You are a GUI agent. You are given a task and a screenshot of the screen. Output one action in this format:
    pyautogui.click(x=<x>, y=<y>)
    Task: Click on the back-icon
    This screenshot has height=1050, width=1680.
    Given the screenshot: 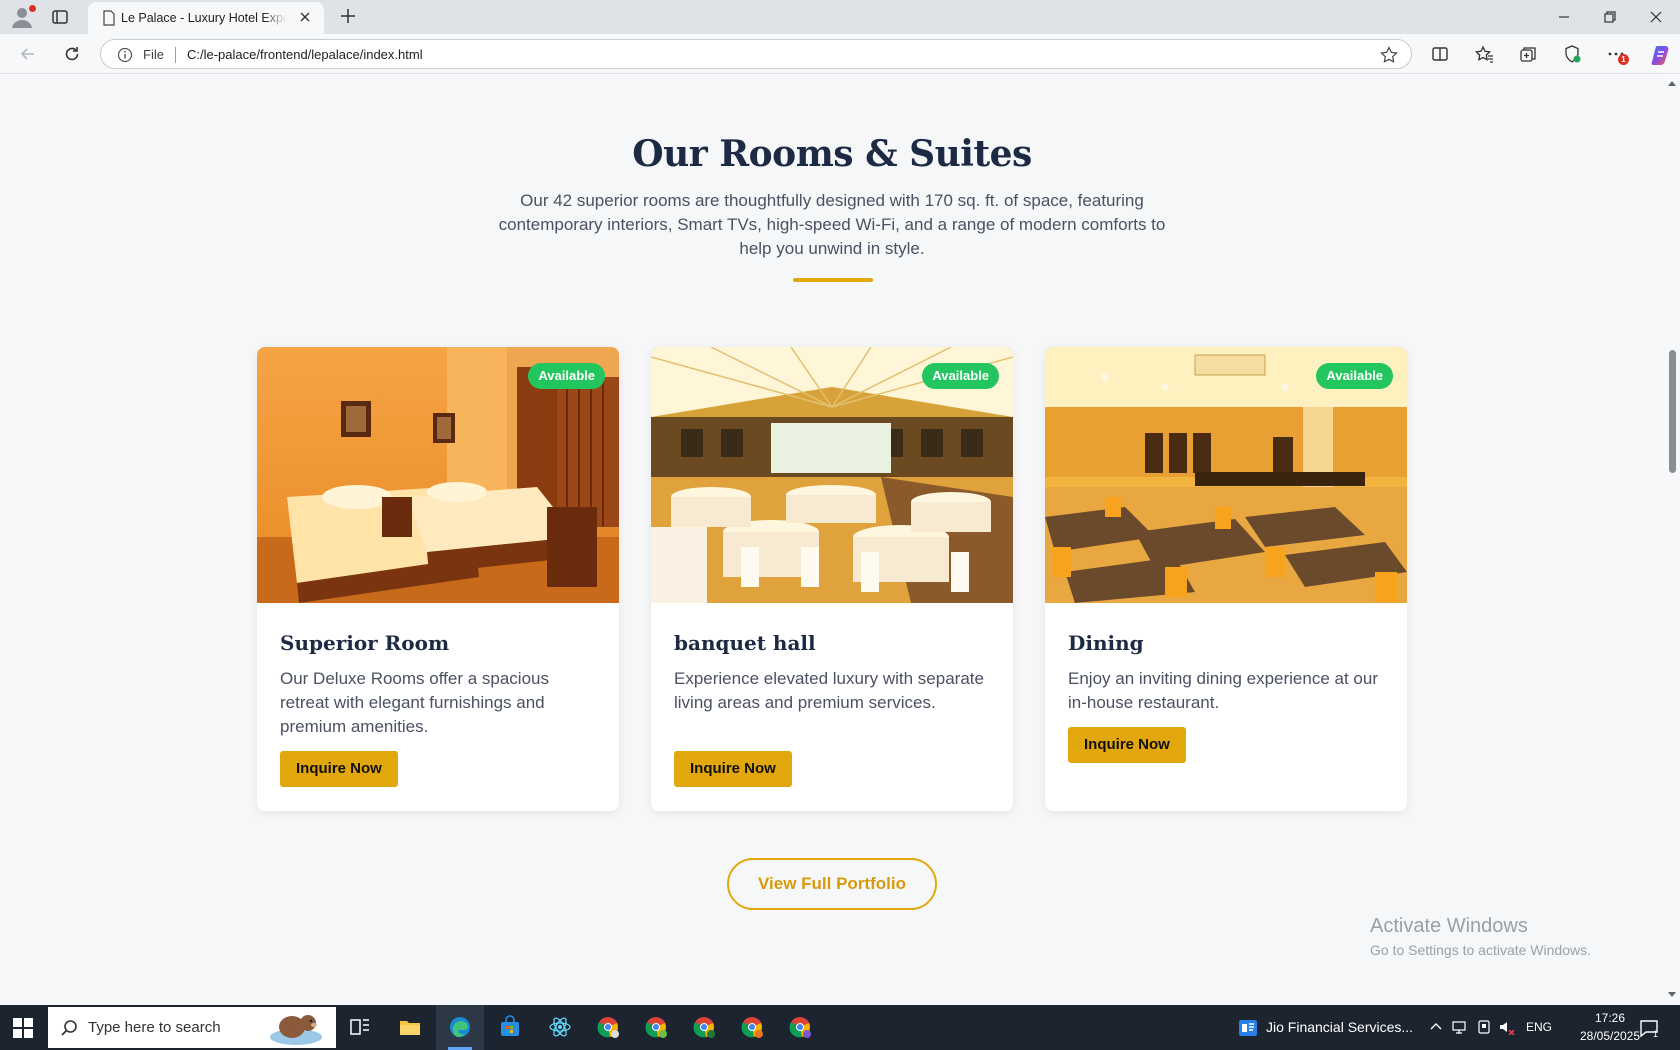 What is the action you would take?
    pyautogui.click(x=28, y=54)
    